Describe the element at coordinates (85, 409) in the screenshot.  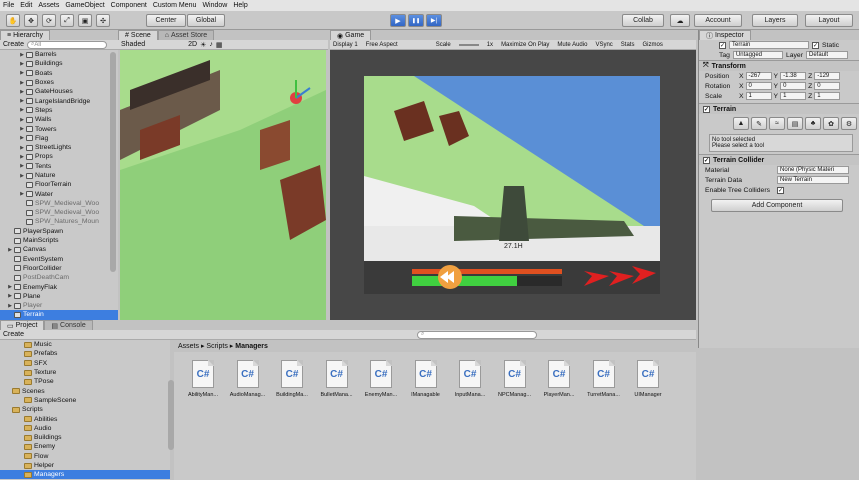
I see `folder-item: Scripts` at that location.